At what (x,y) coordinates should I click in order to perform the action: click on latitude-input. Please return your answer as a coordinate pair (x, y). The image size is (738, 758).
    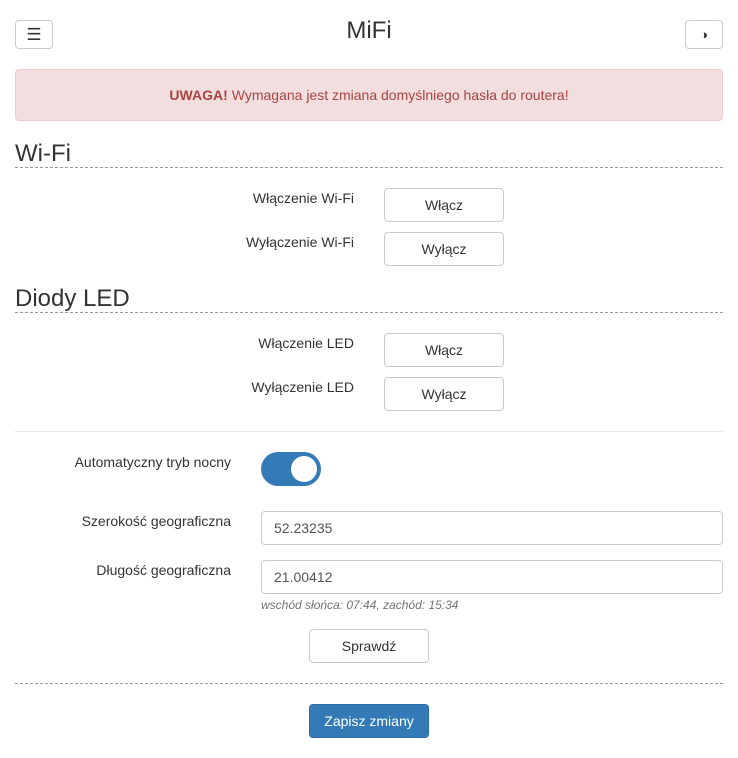
    Looking at the image, I should click on (492, 528).